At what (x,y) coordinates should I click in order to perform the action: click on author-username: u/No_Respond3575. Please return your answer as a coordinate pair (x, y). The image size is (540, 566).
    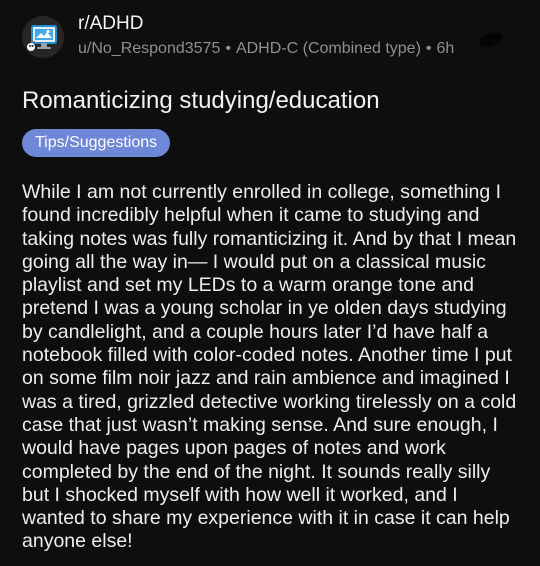
    Looking at the image, I should click on (149, 48).